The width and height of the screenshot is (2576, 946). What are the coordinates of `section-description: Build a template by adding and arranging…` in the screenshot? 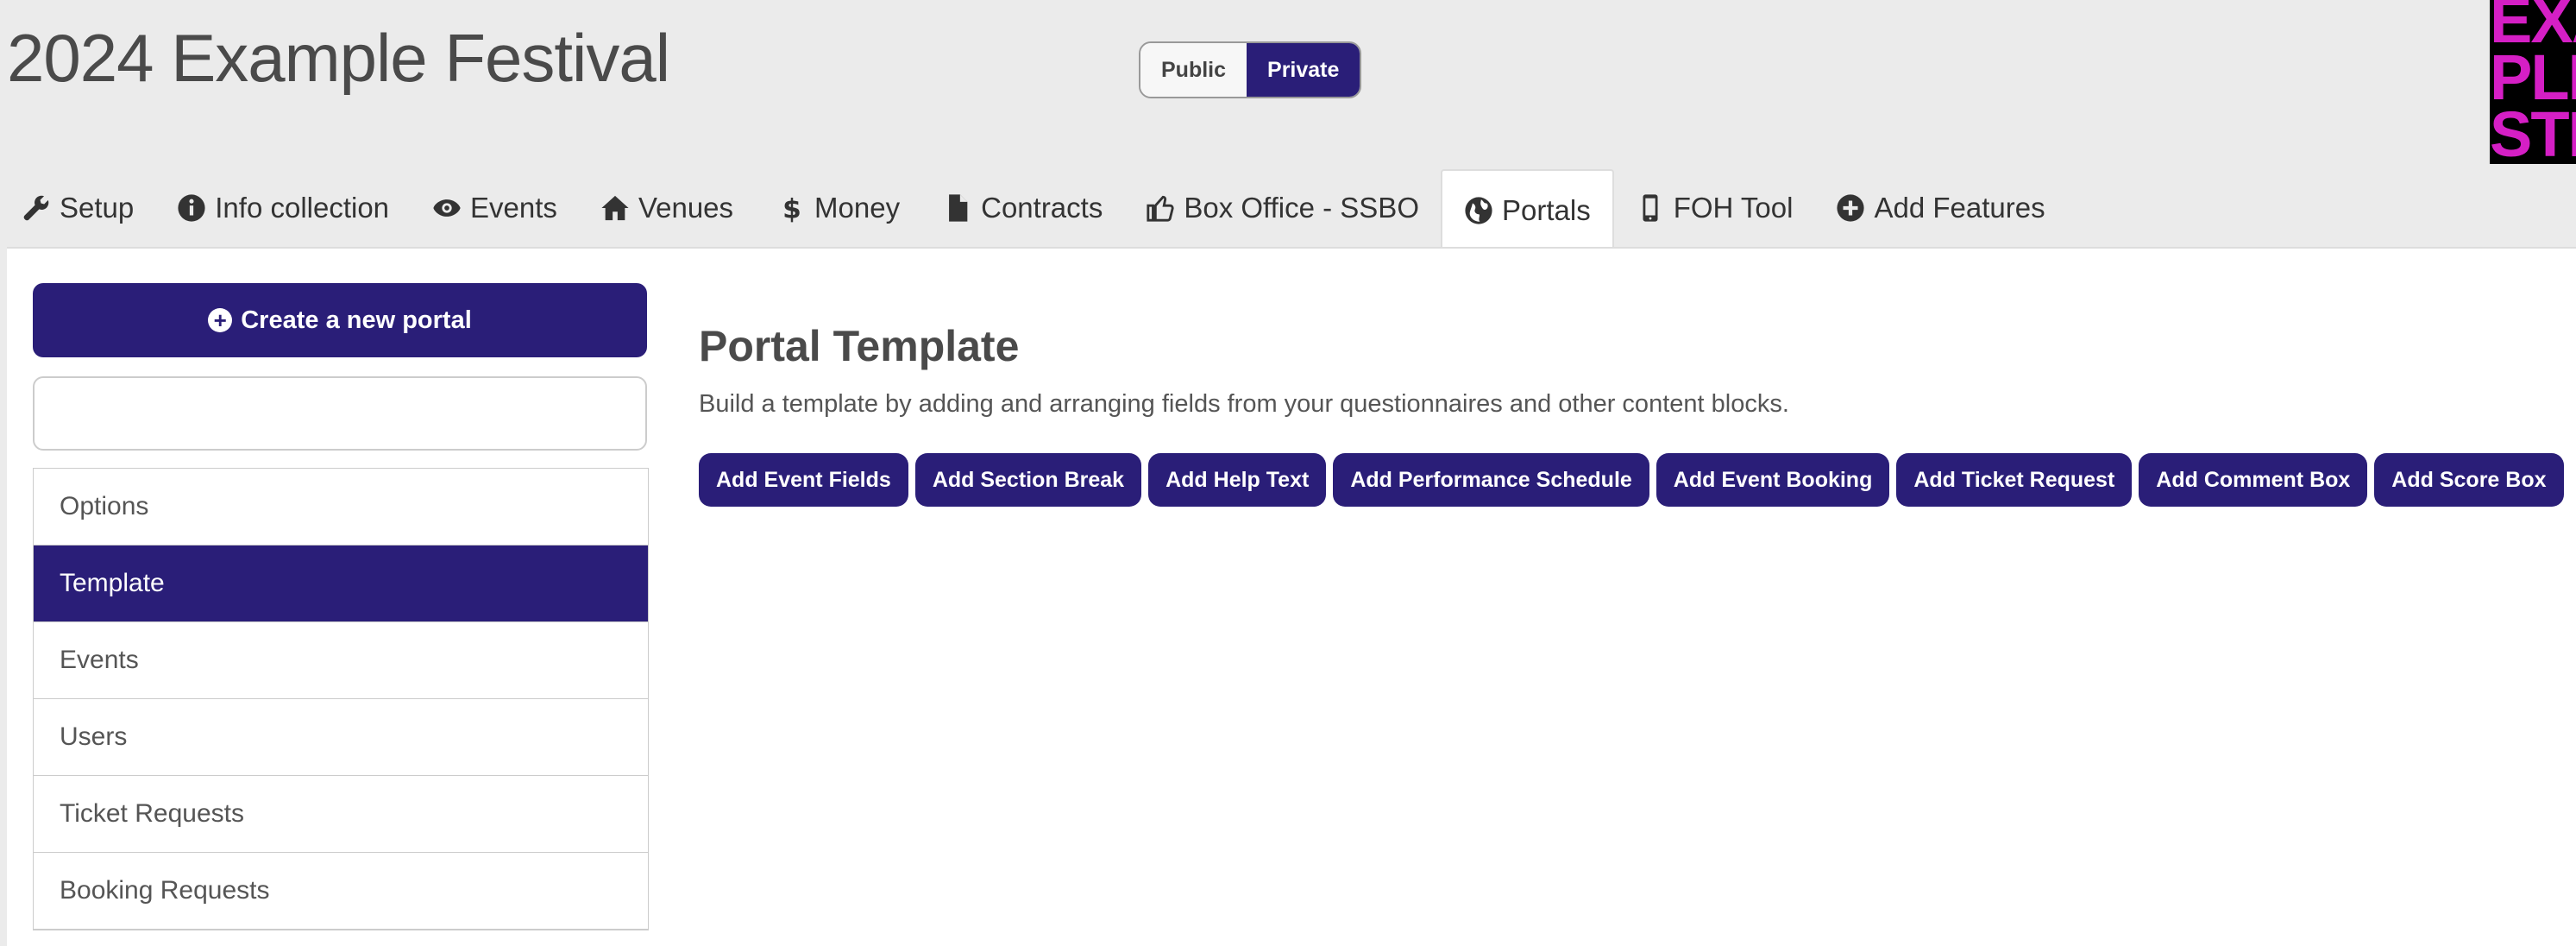 It's located at (1244, 404).